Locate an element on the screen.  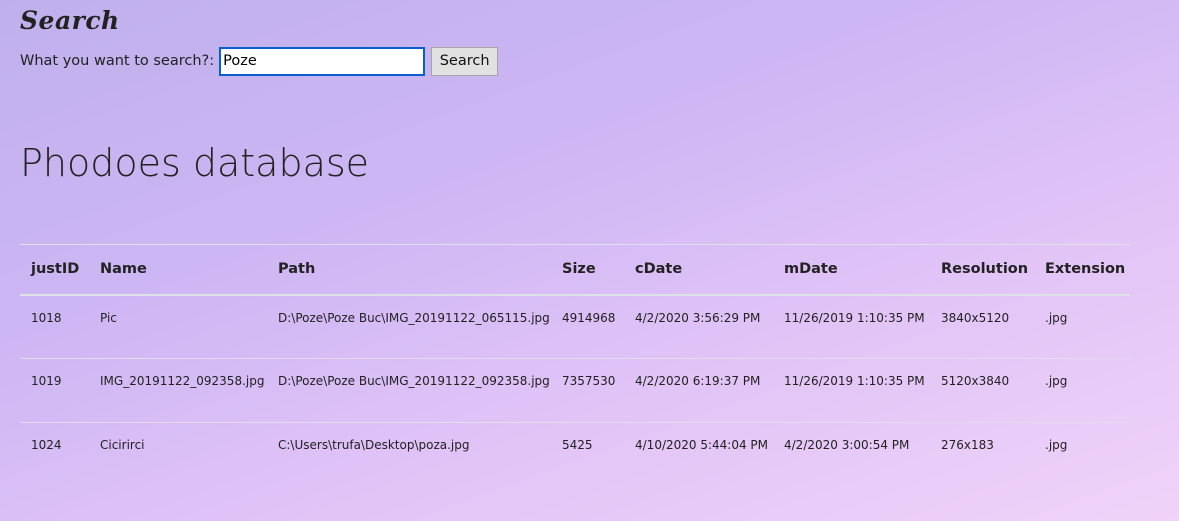
cell-mdate: 4/2/2020 3:00:54 PM is located at coordinates (847, 445).